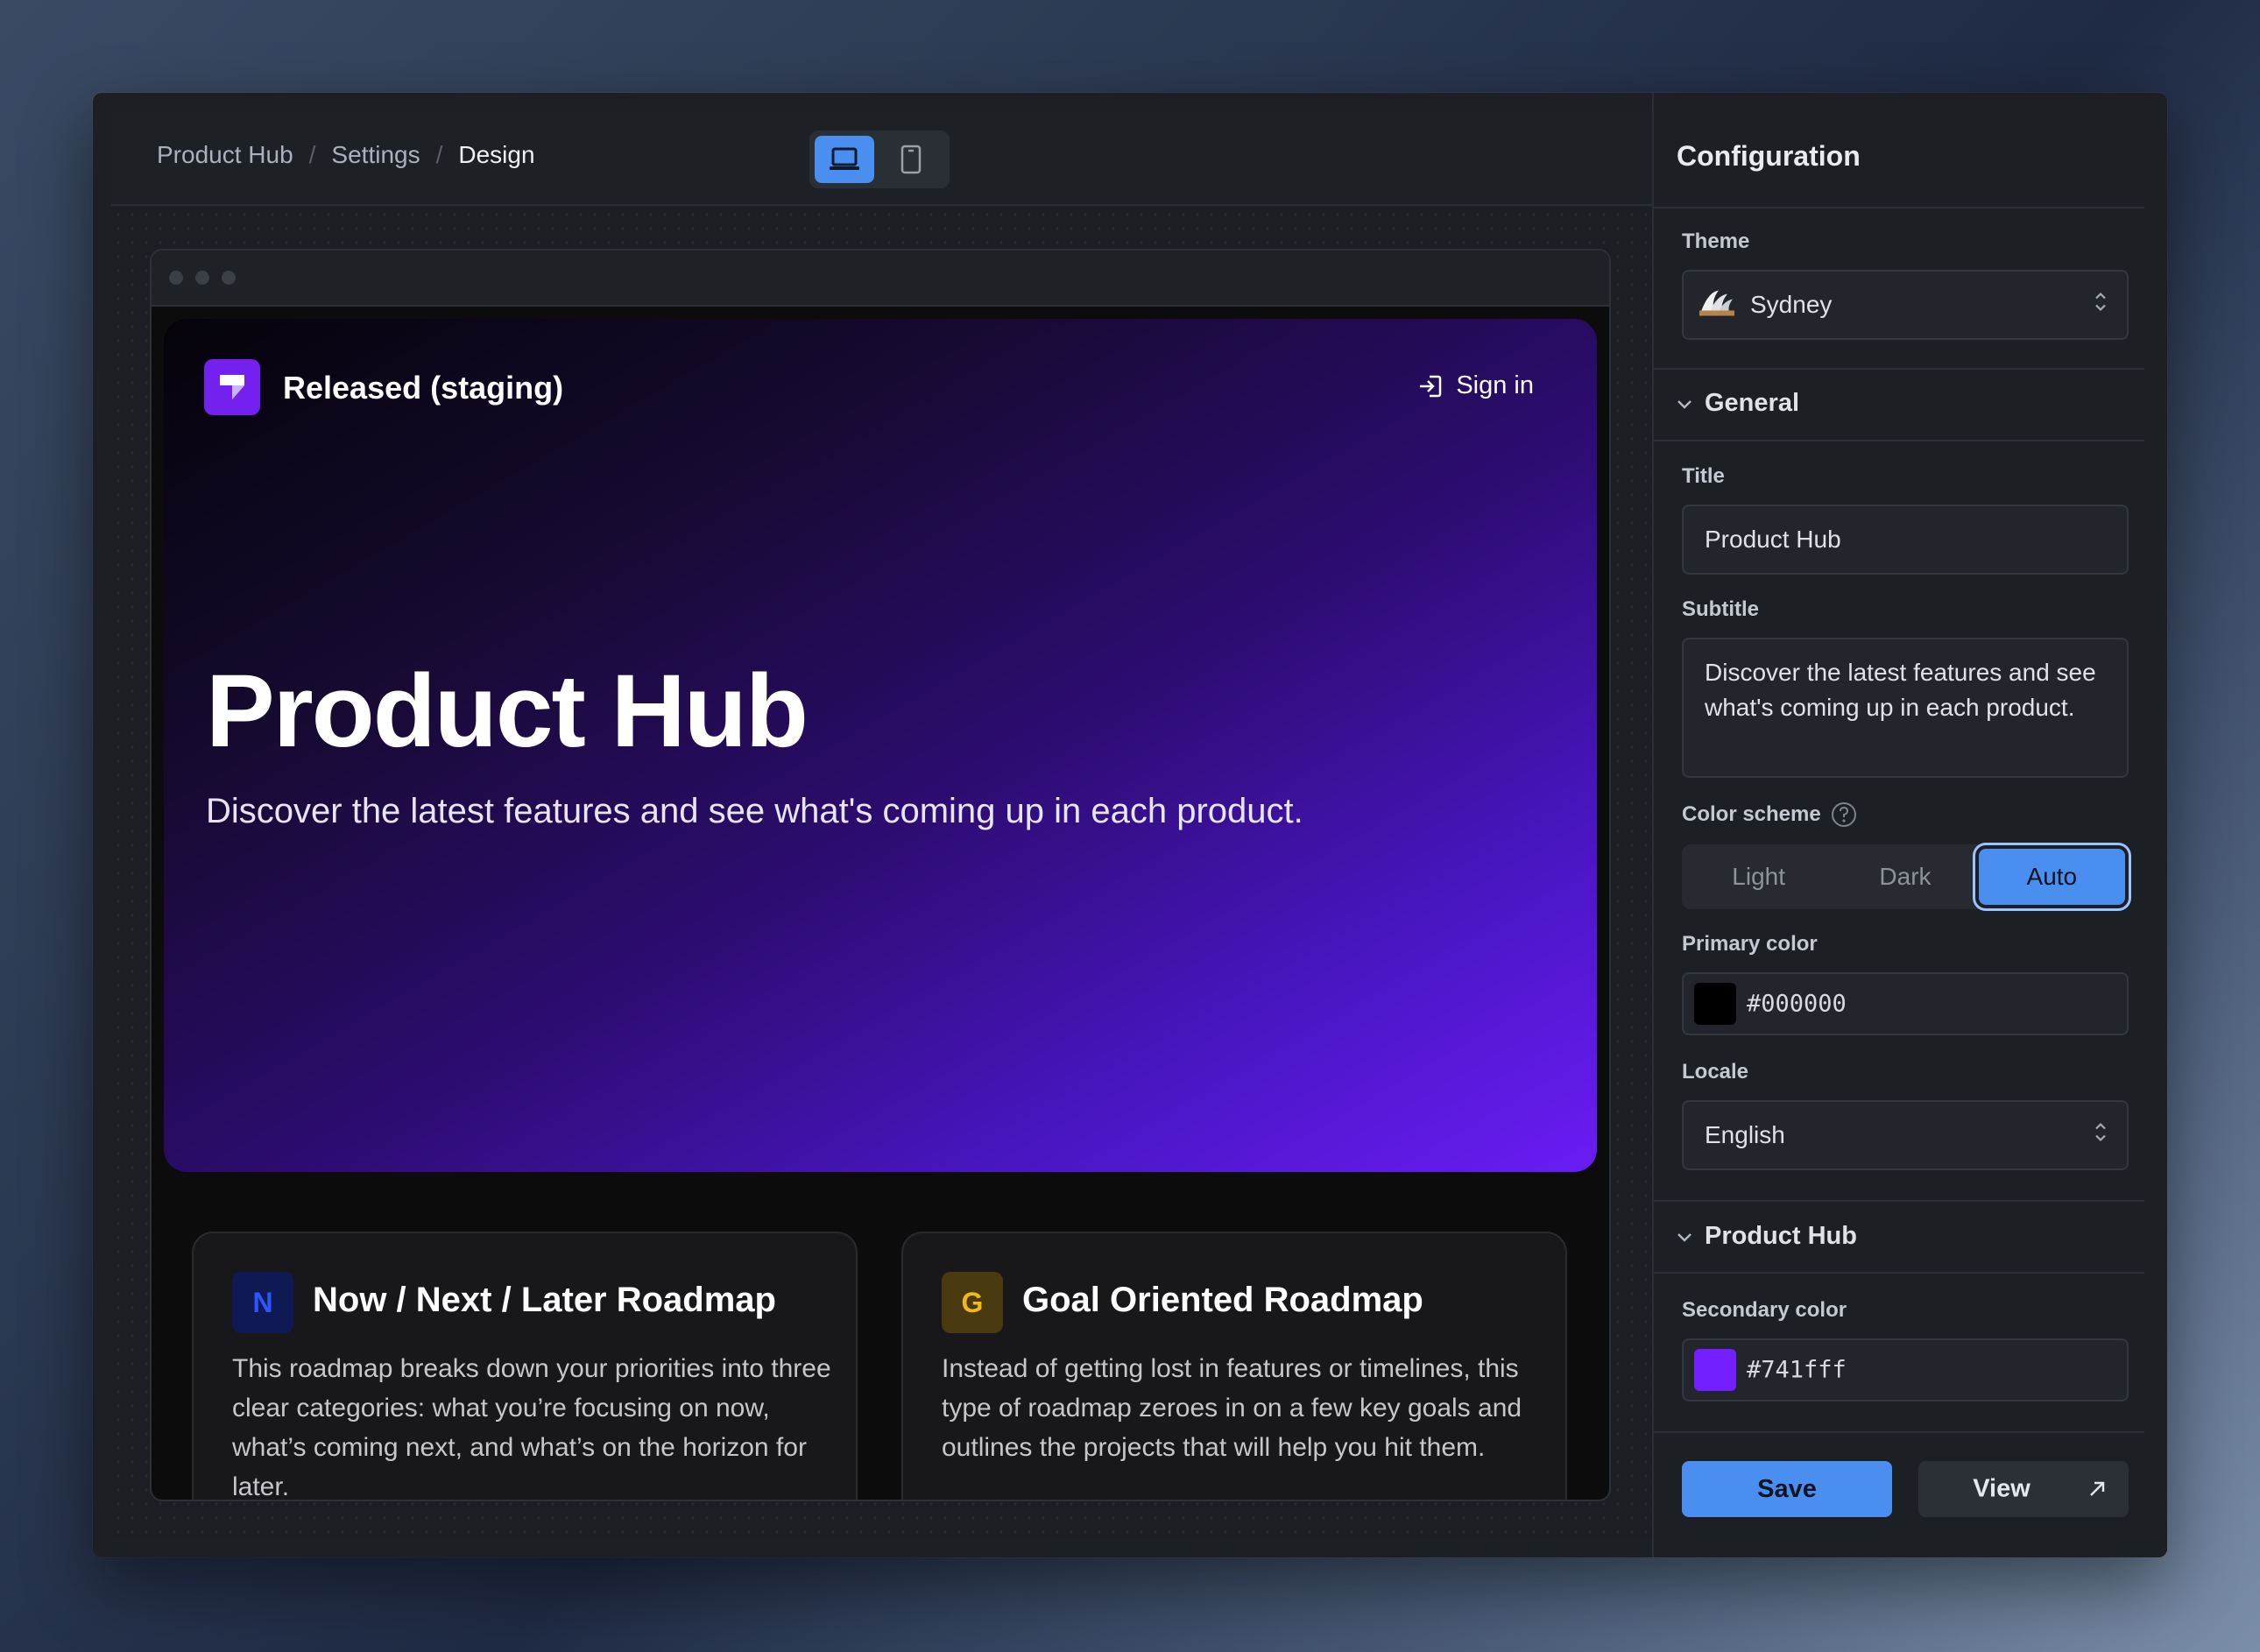  What do you see at coordinates (1797, 1004) in the screenshot?
I see `primary-color-value: #000000` at bounding box center [1797, 1004].